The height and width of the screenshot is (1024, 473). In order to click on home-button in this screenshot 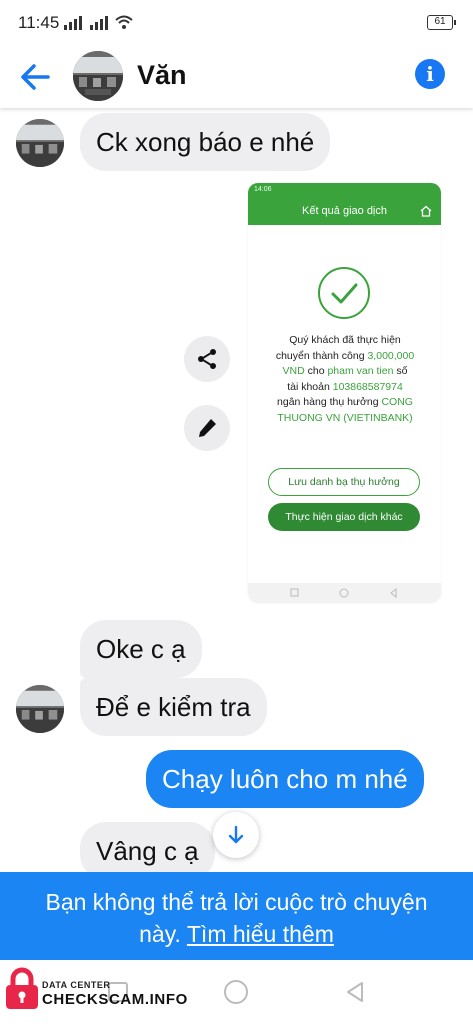, I will do `click(236, 992)`.